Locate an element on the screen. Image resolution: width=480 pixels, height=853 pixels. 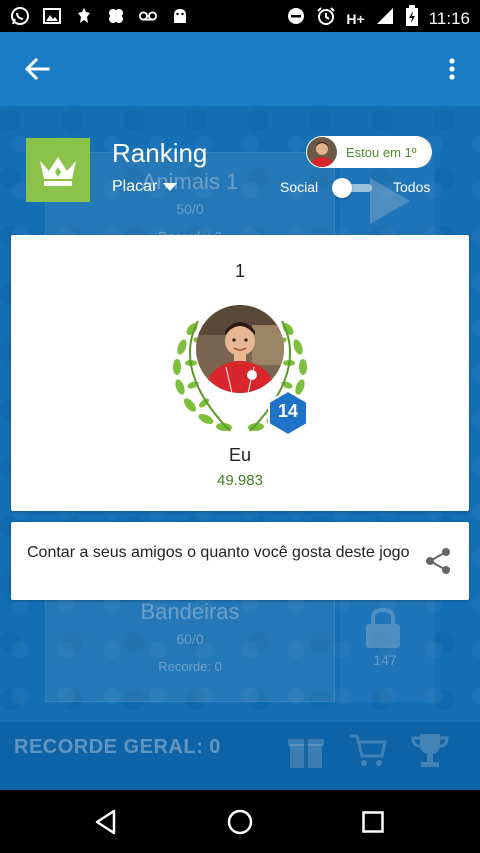
player-name: Eu is located at coordinates (240, 455).